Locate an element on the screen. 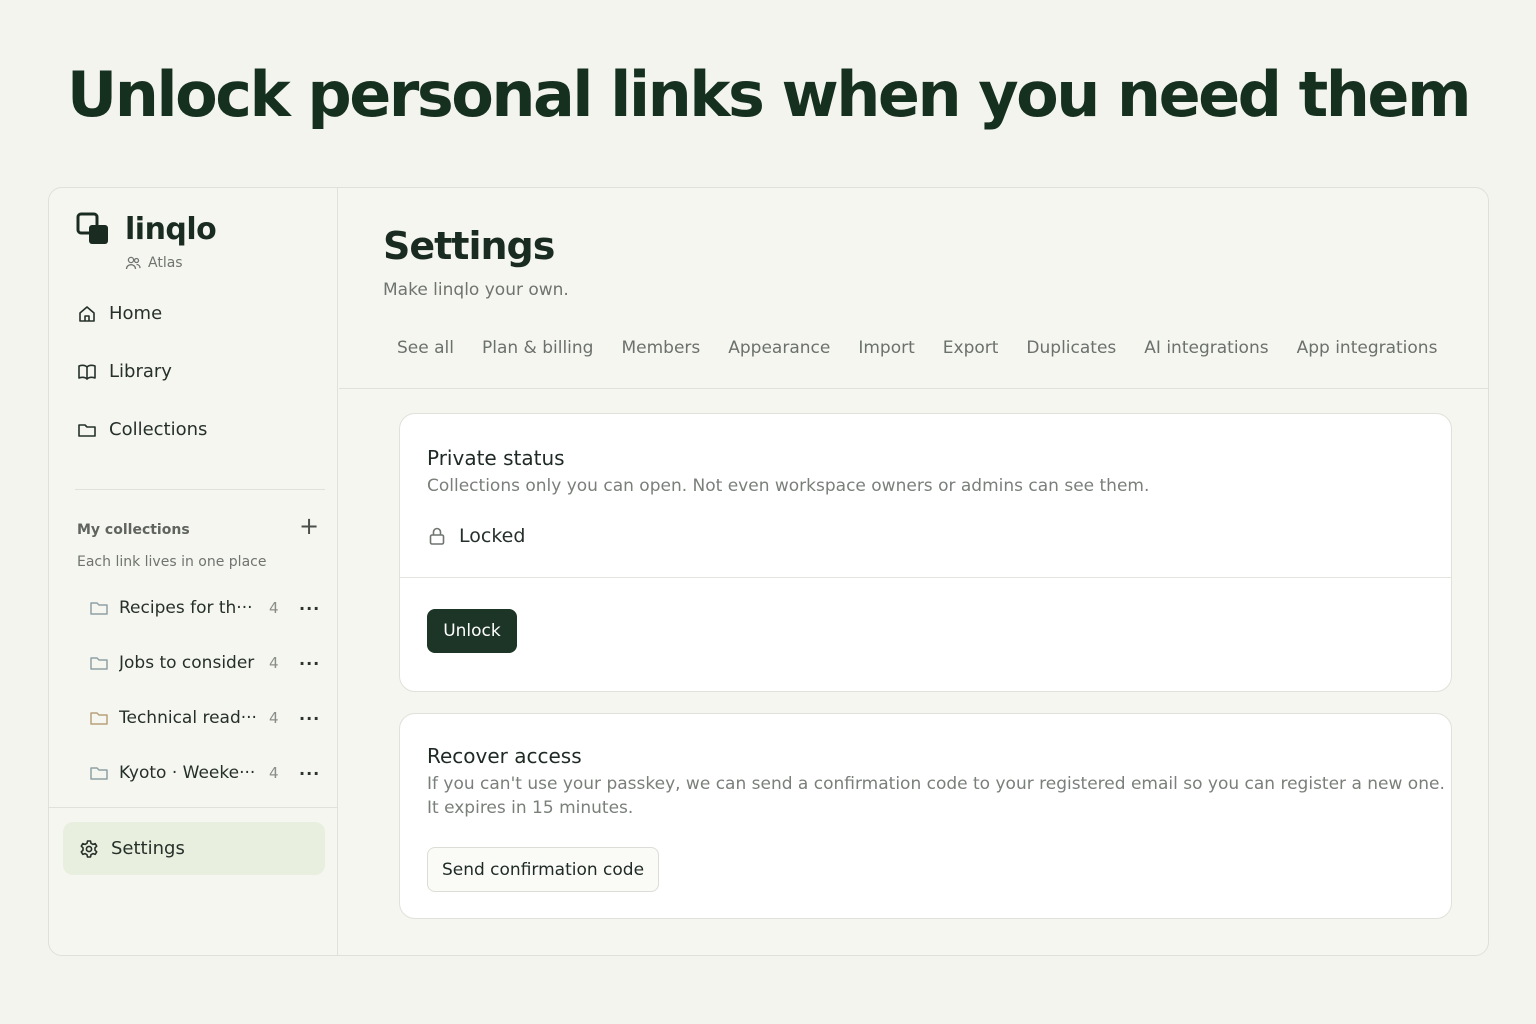 This screenshot has width=1536, height=1024. card-title: Private status is located at coordinates (496, 458).